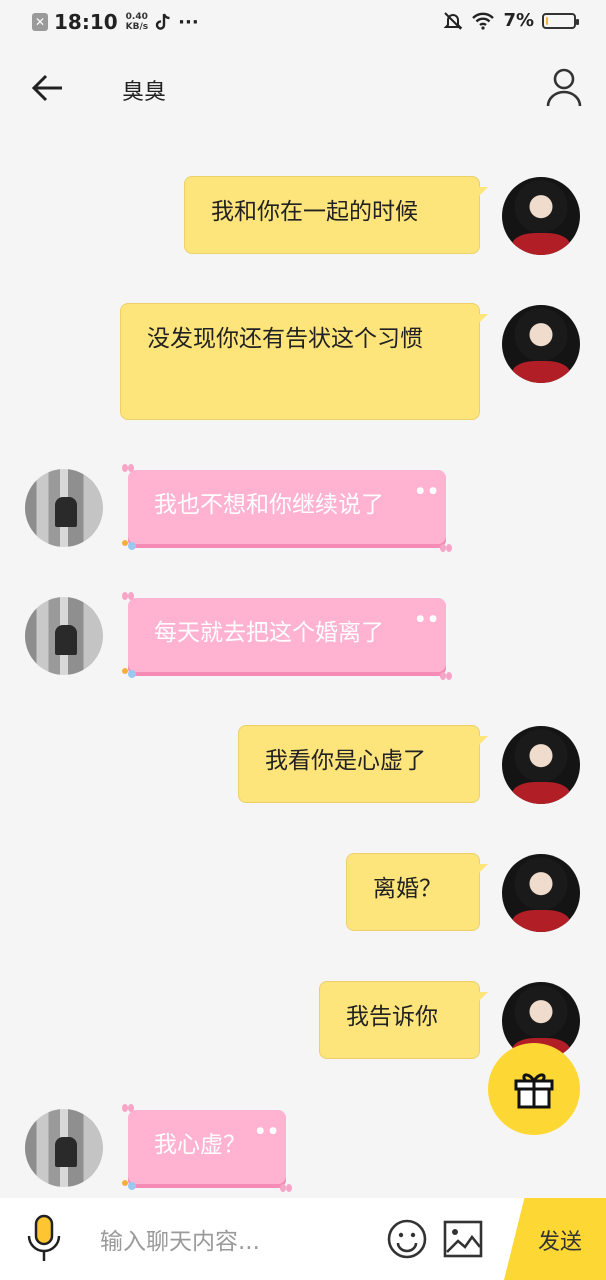 The width and height of the screenshot is (606, 1280). I want to click on message-bubble-me: 我和你在一起的时候, so click(336, 215).